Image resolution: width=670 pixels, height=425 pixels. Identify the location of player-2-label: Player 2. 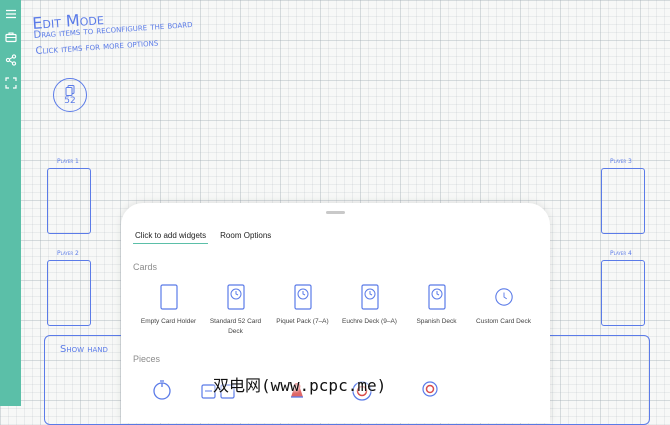
(68, 253).